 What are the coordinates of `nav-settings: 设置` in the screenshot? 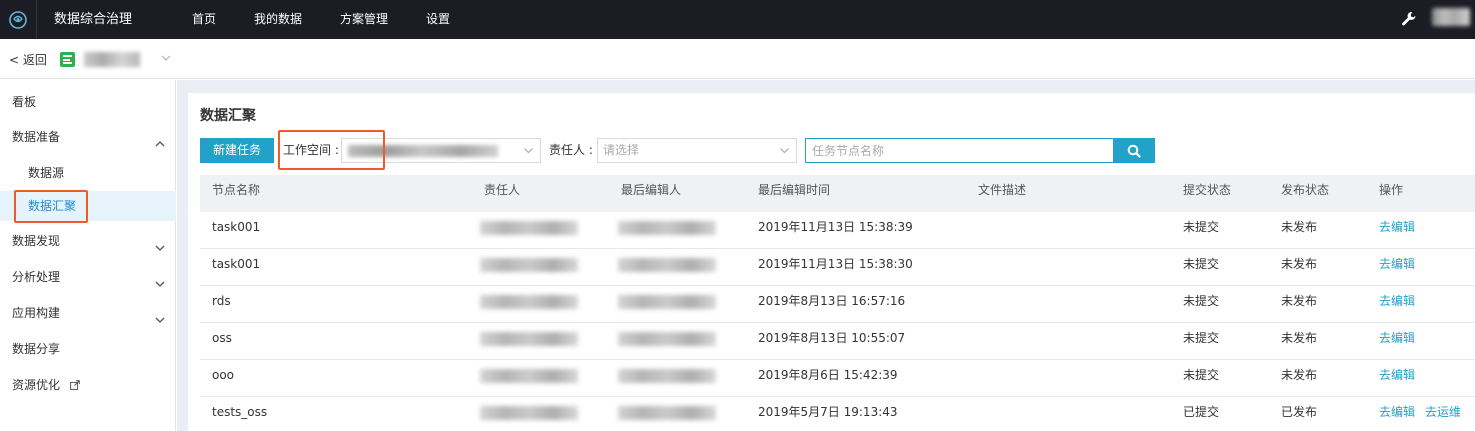 It's located at (438, 19).